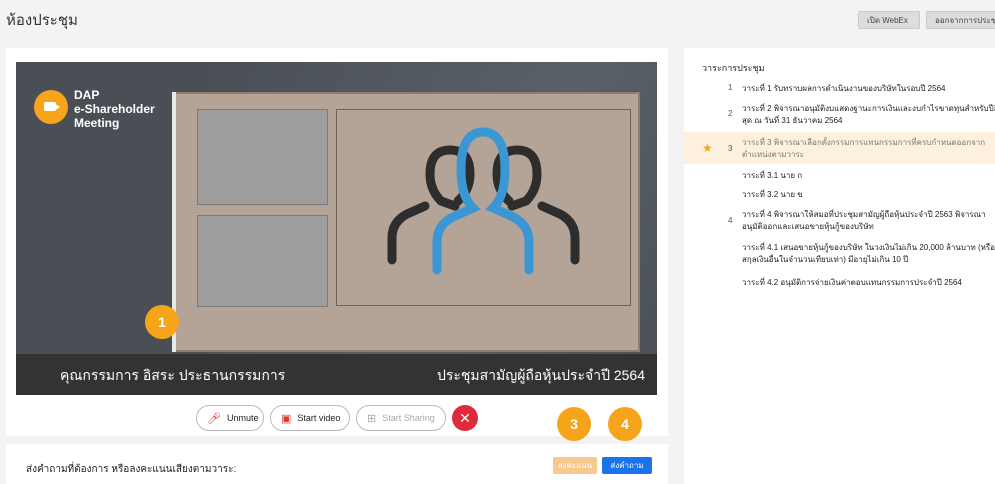 The image size is (995, 484). Describe the element at coordinates (627, 465) in the screenshot. I see `ask-question-button: ส่งคำถาม` at that location.